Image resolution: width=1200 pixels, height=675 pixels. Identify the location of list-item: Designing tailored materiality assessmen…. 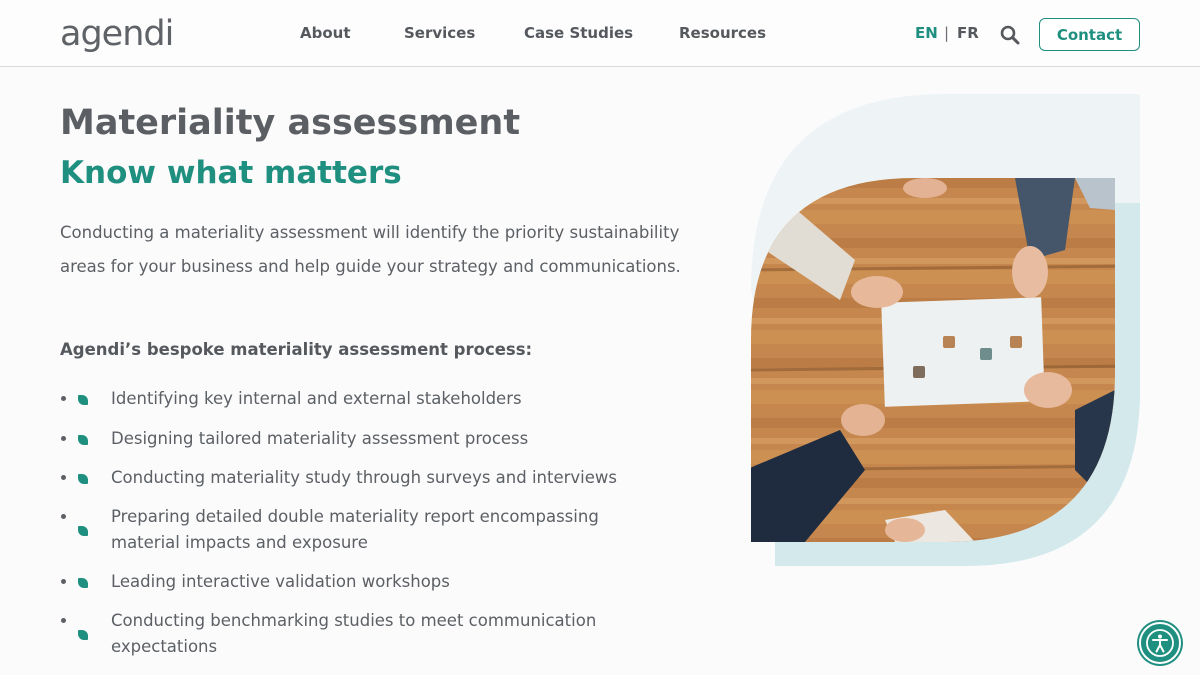
(358, 439).